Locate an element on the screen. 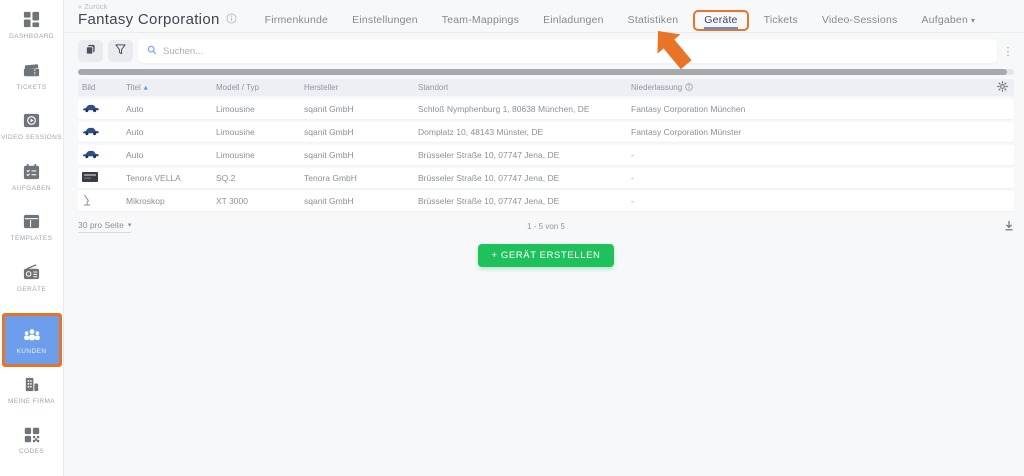  pagination-range: 1 - 5 von 5 is located at coordinates (546, 226).